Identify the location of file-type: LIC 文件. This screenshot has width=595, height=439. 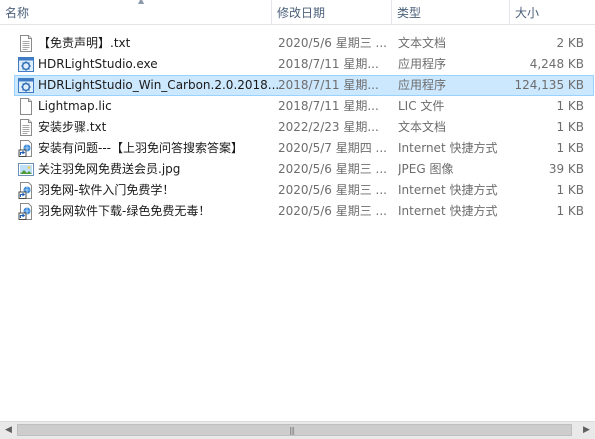
(421, 106).